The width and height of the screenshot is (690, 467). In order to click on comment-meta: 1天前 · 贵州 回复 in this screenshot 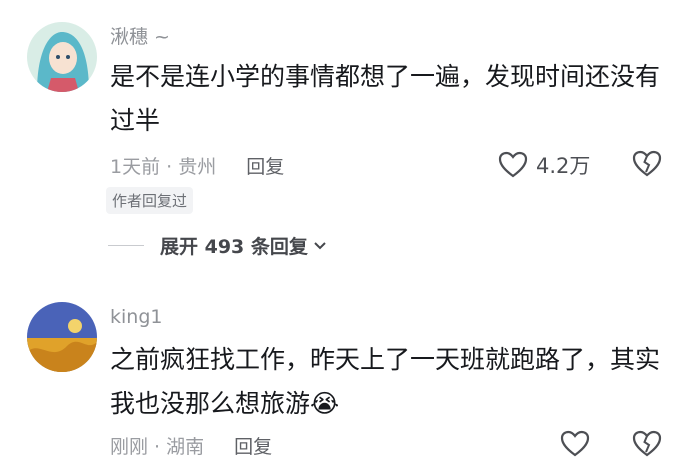, I will do `click(197, 165)`.